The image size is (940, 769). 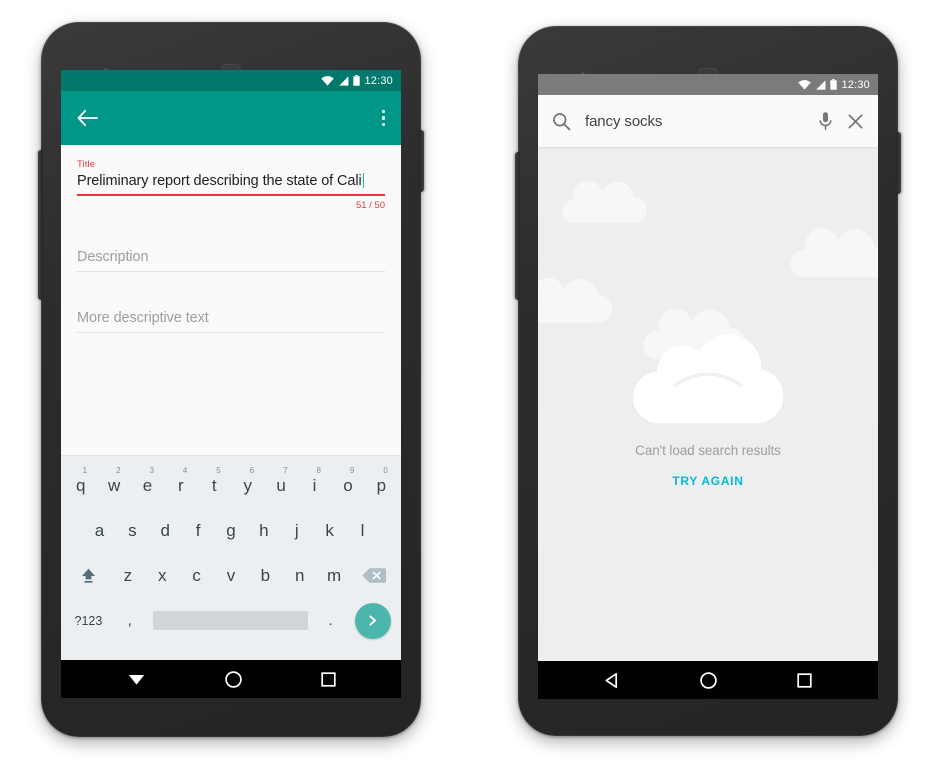 What do you see at coordinates (231, 80) in the screenshot?
I see `status-bar-left: 12:30` at bounding box center [231, 80].